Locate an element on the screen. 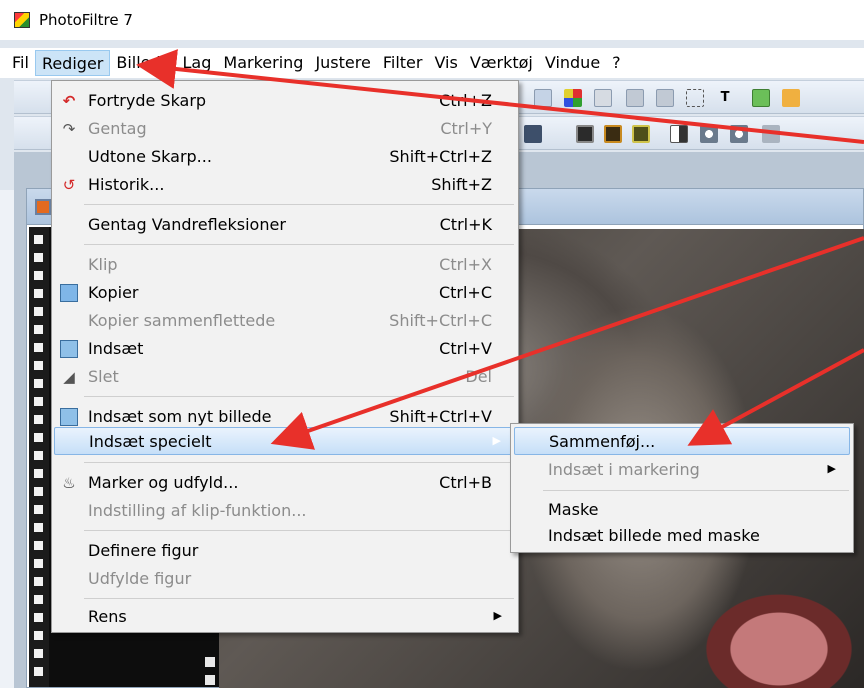 Image resolution: width=864 pixels, height=688 pixels. paste-new-icon is located at coordinates (69, 417).